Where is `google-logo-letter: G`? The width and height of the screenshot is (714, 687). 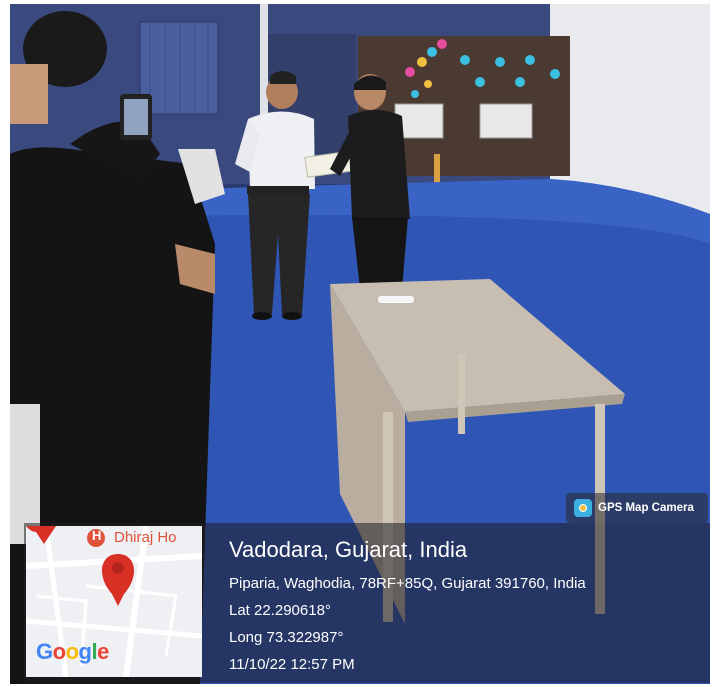 google-logo-letter: G is located at coordinates (44, 651).